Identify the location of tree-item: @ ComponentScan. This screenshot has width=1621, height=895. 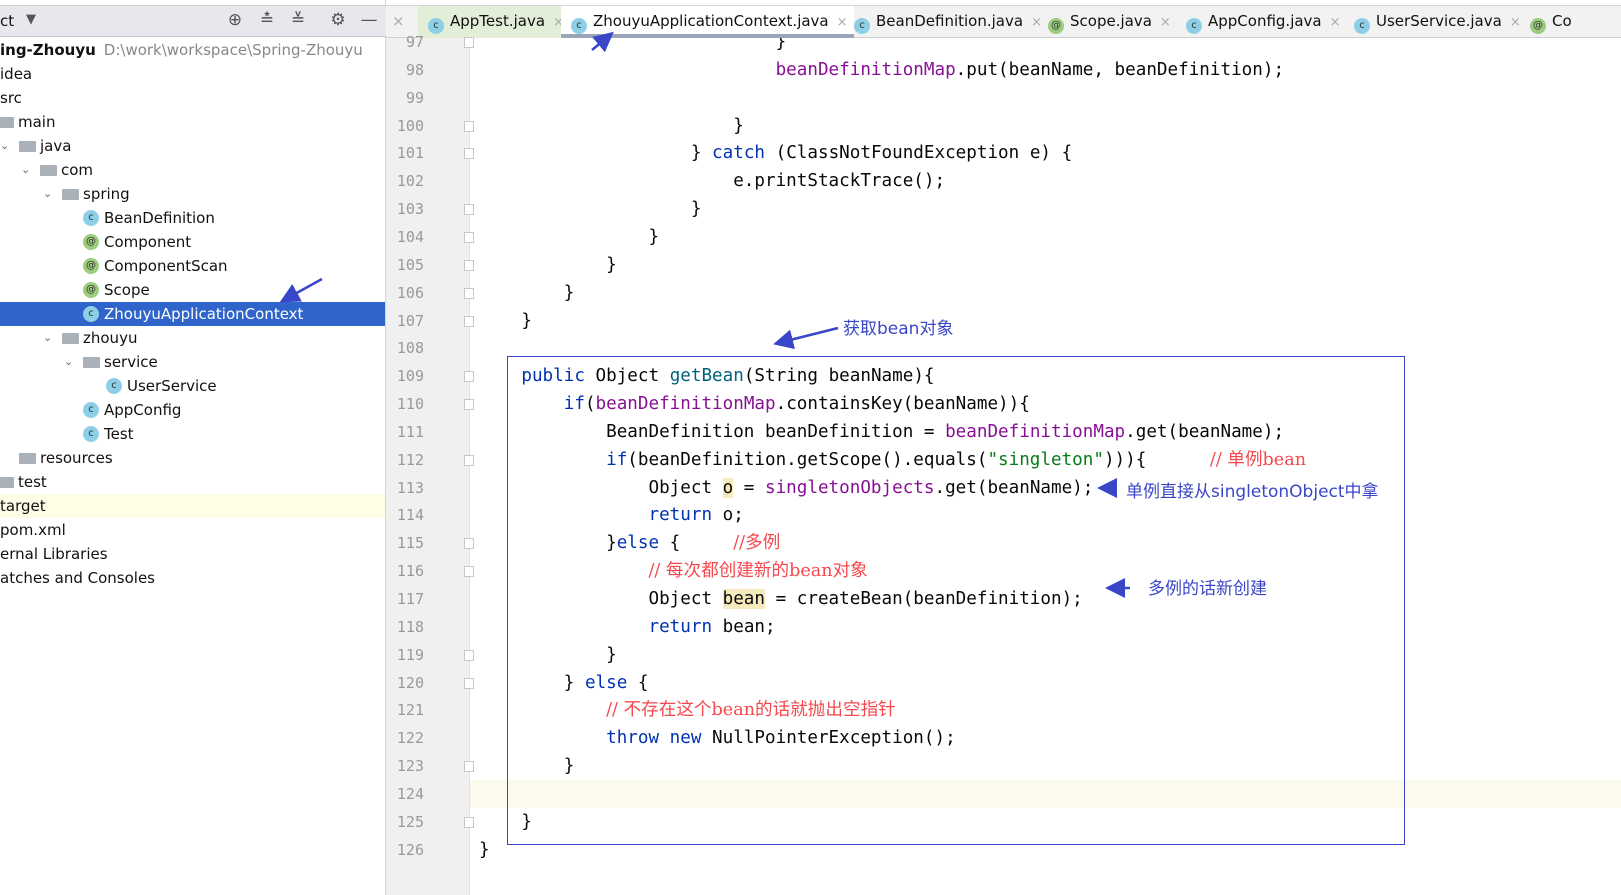
(192, 266).